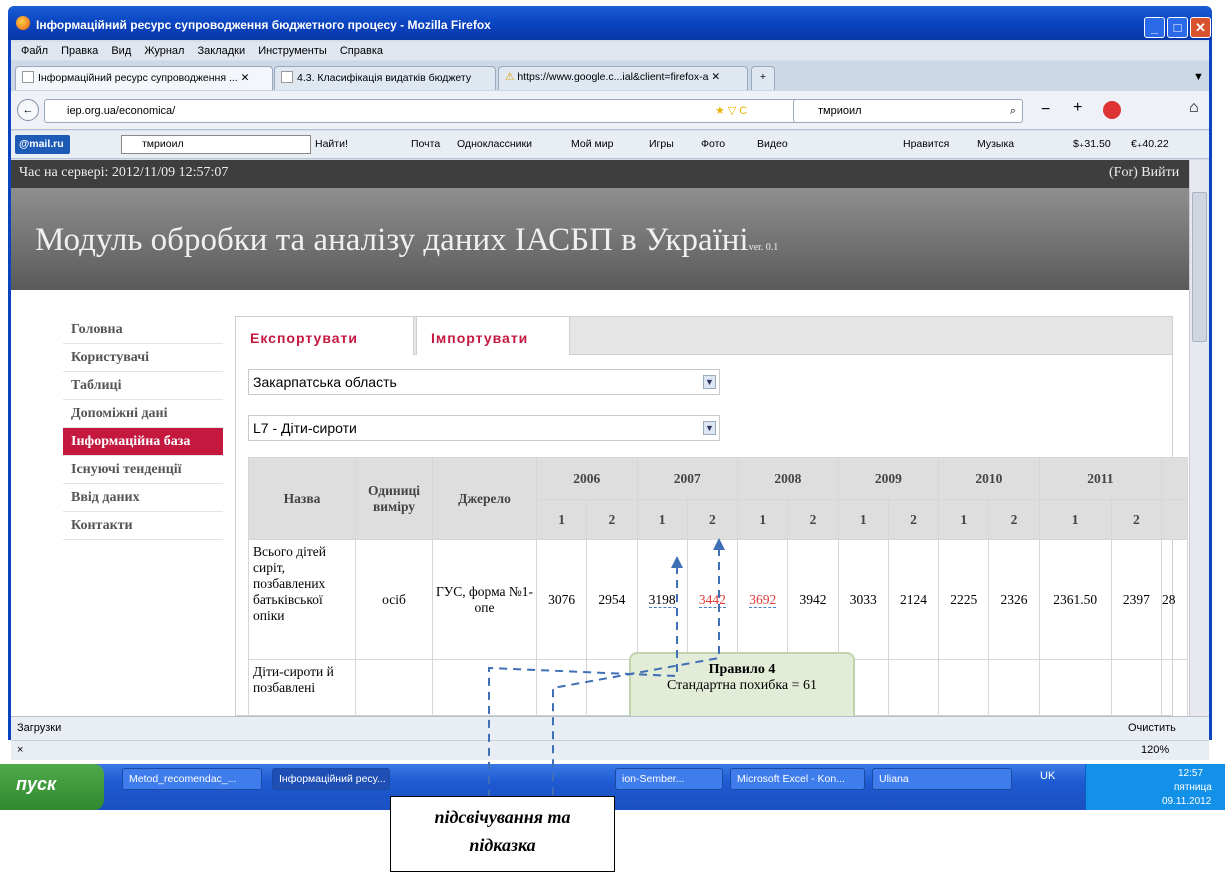  What do you see at coordinates (863, 599) in the screenshot?
I see `table-cell: 3033` at bounding box center [863, 599].